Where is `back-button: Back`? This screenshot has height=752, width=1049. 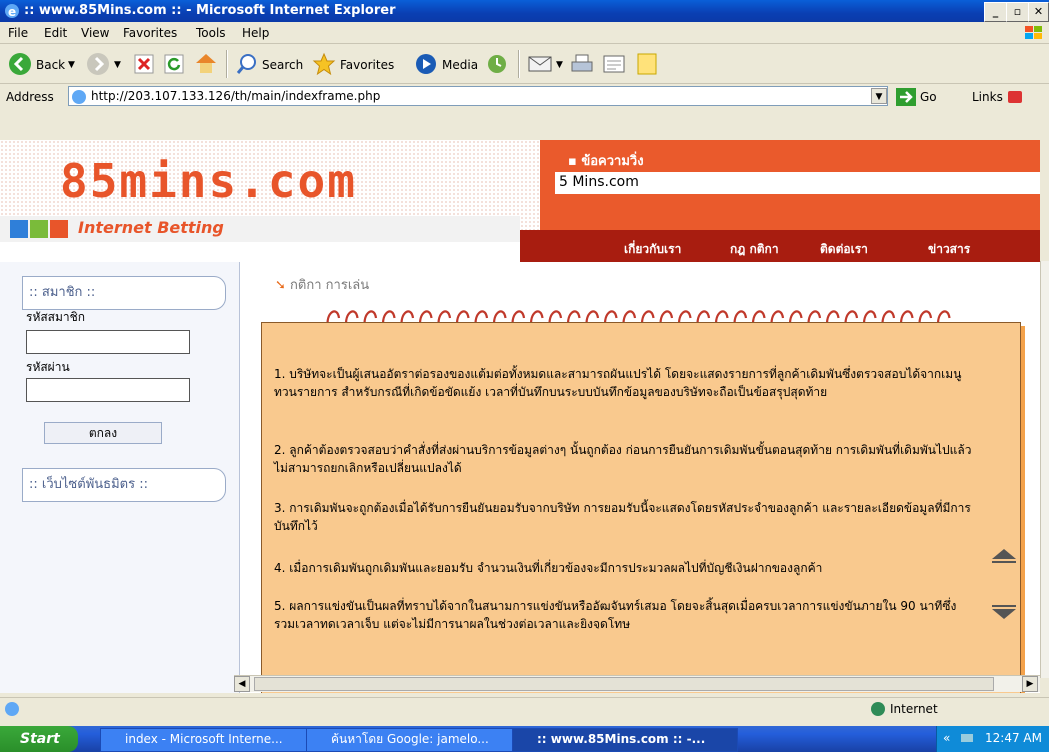
back-button: Back is located at coordinates (50, 65).